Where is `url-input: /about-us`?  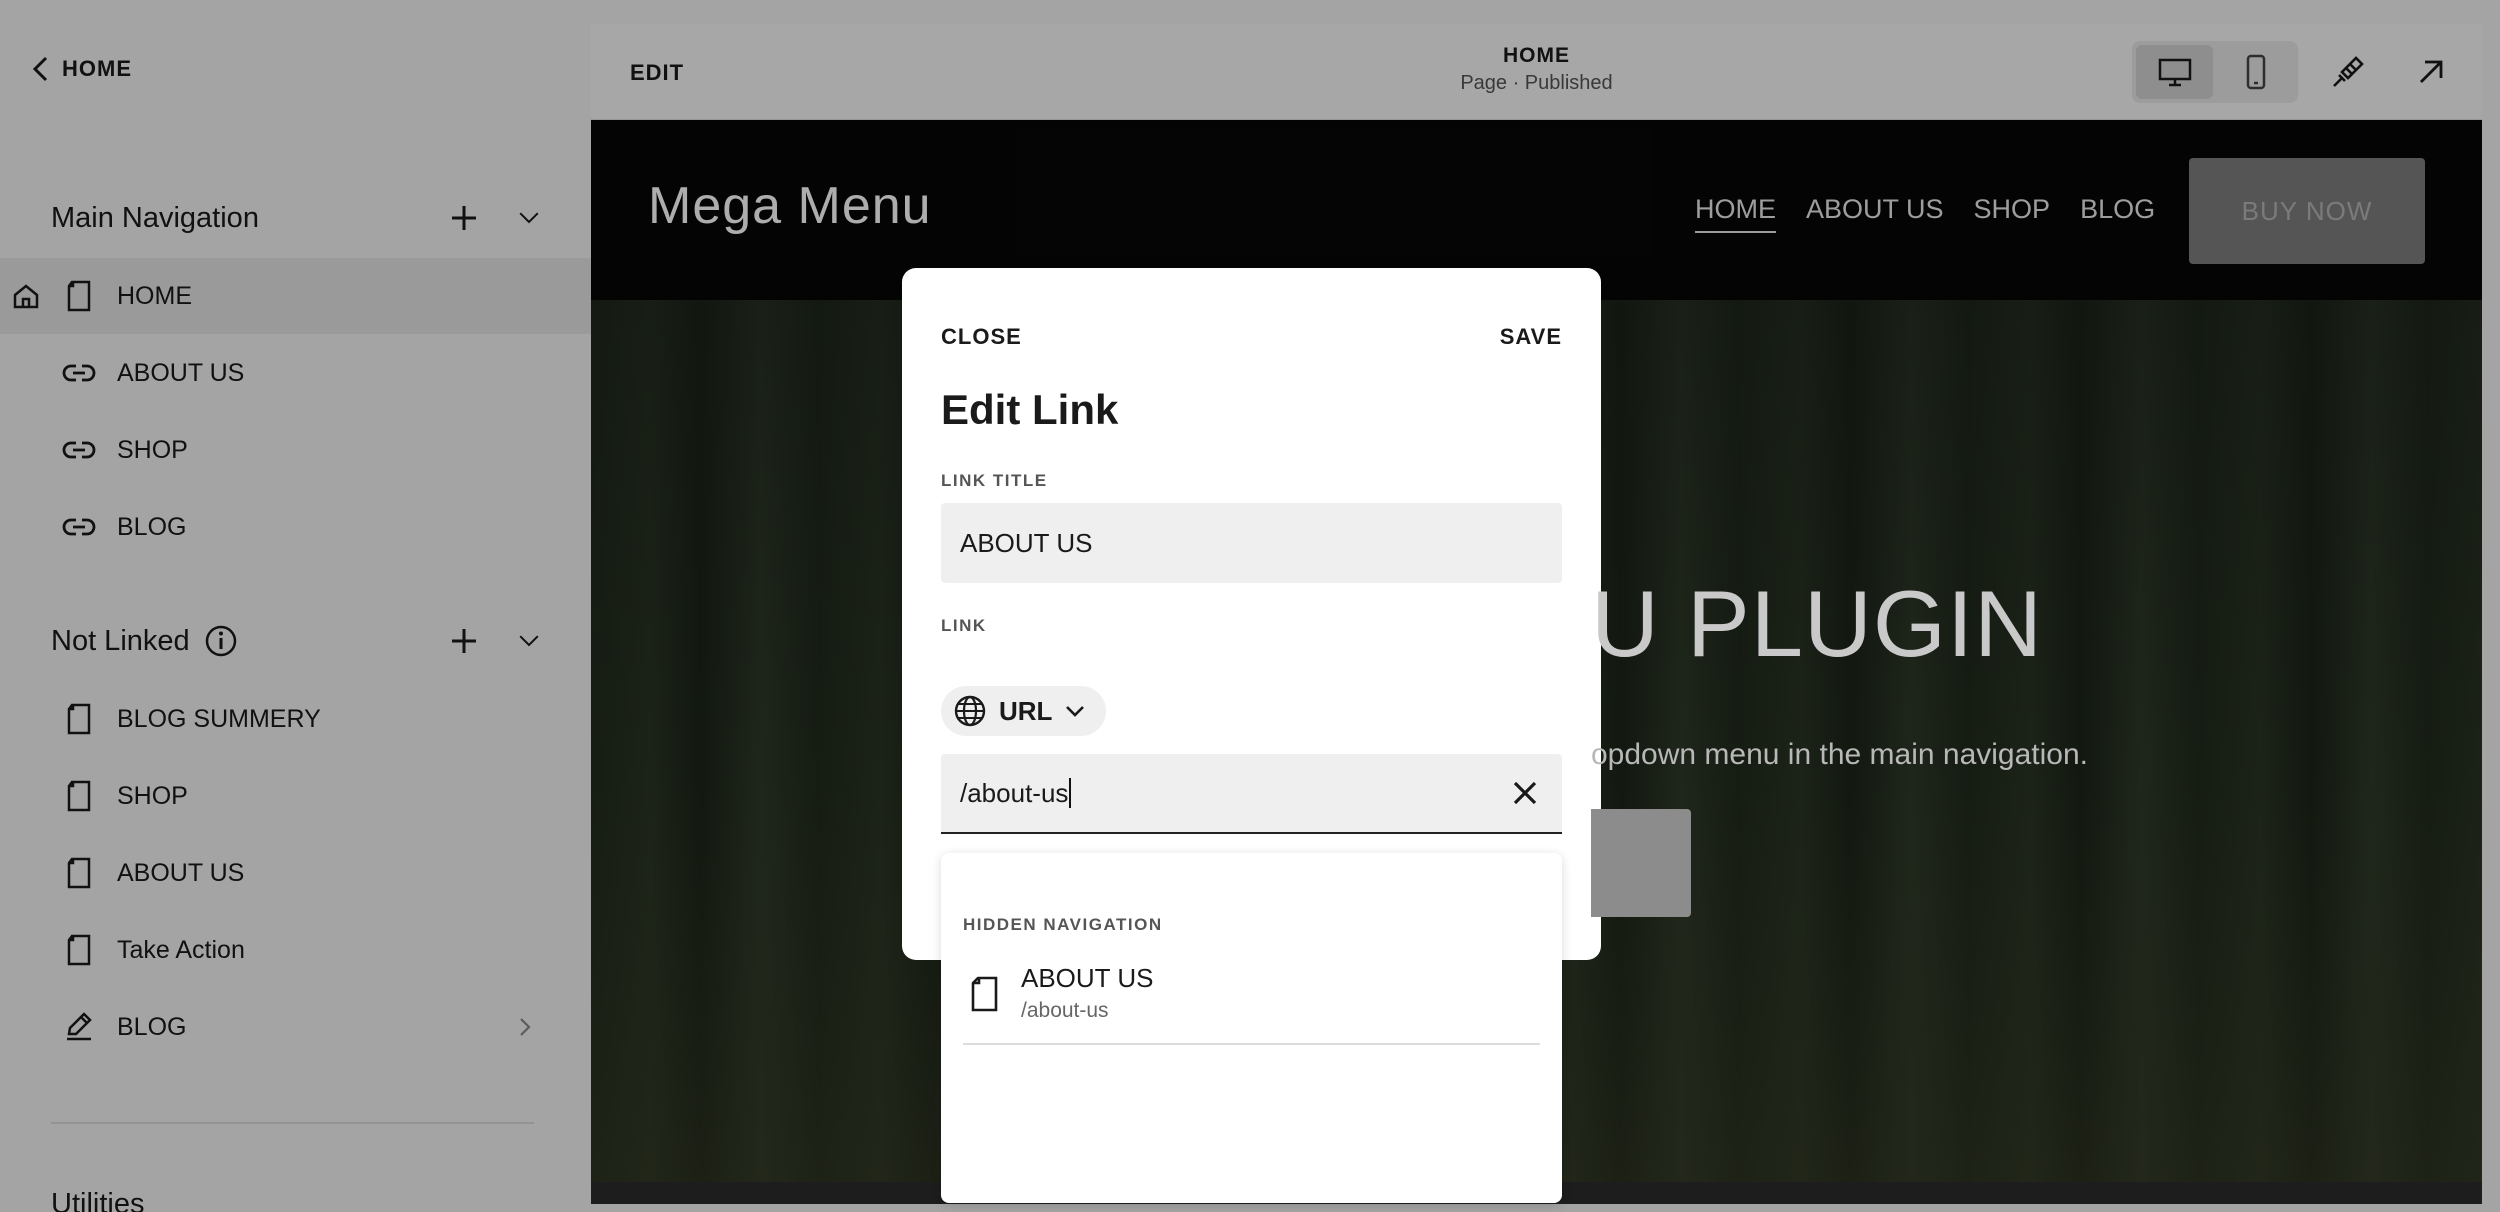 url-input: /about-us is located at coordinates (1251, 794).